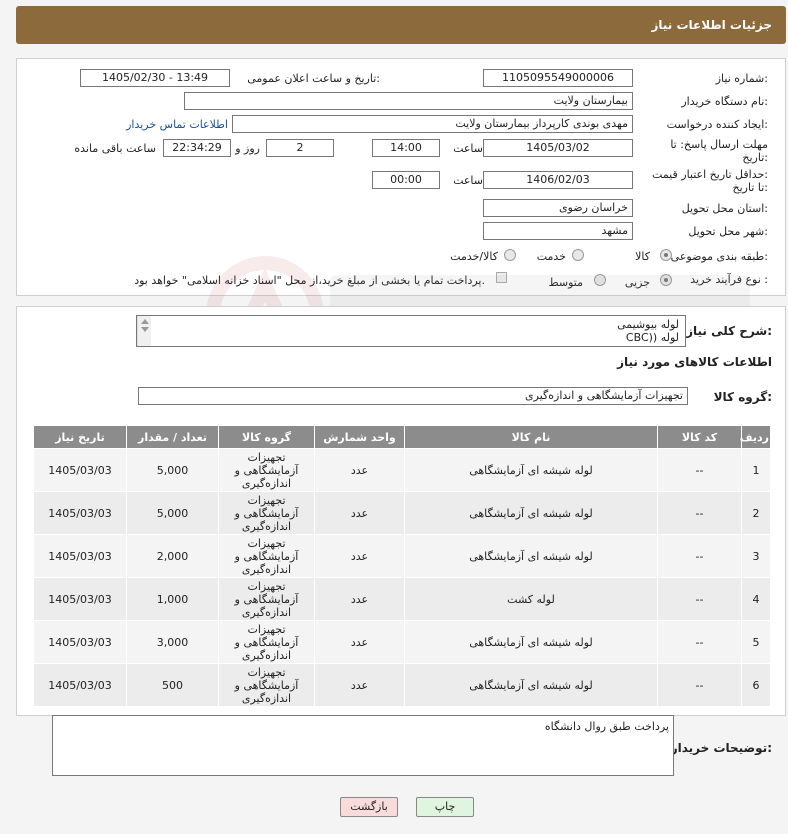 This screenshot has height=834, width=788. Describe the element at coordinates (648, 324) in the screenshot. I see `summary-line-1: لوله بیوشیمی` at that location.